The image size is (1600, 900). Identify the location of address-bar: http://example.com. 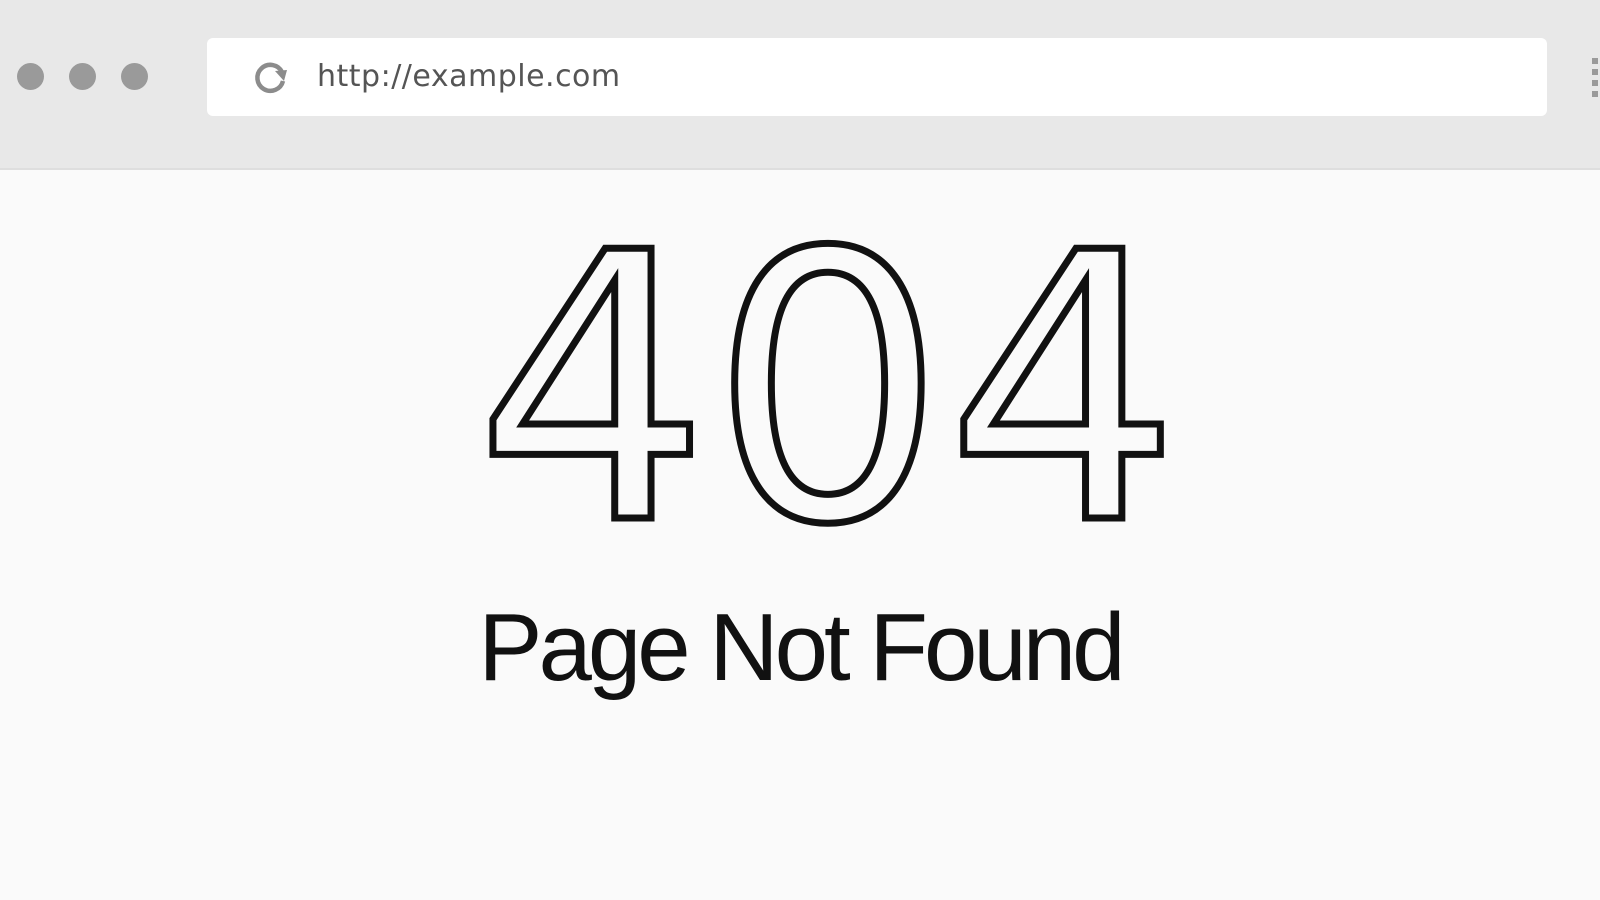
(877, 77).